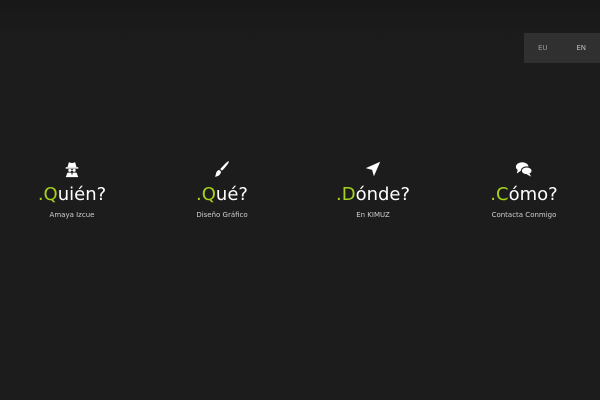 This screenshot has height=400, width=600. What do you see at coordinates (562, 48) in the screenshot?
I see `language-switch: EU EN` at bounding box center [562, 48].